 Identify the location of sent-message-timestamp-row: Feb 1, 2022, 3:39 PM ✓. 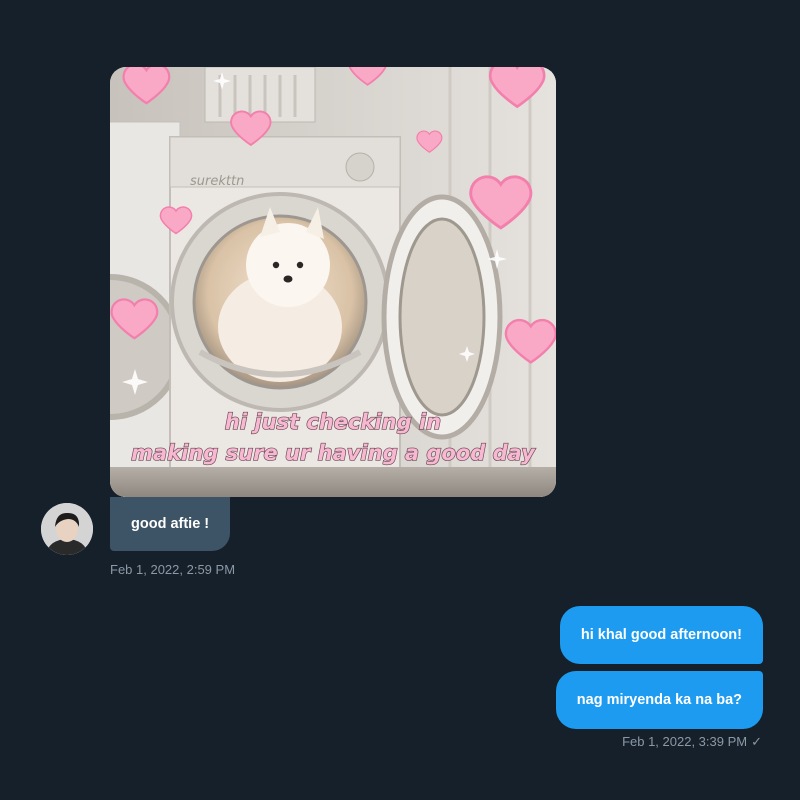
(692, 742).